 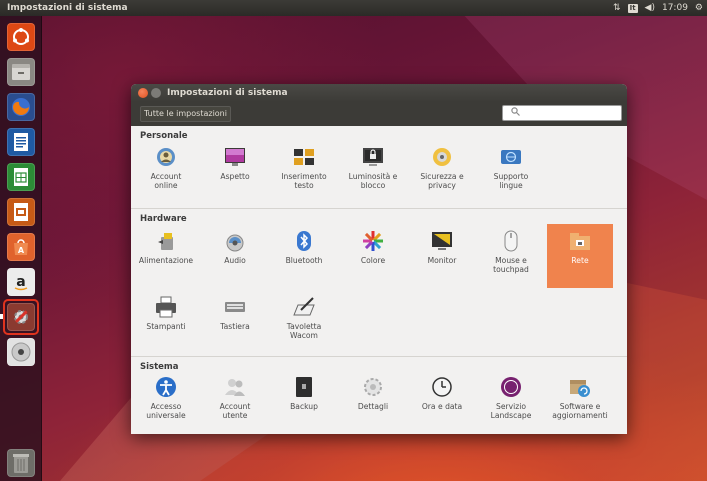 I want to click on settings-item-brightness-lock: Luminosità e blocco, so click(x=373, y=172).